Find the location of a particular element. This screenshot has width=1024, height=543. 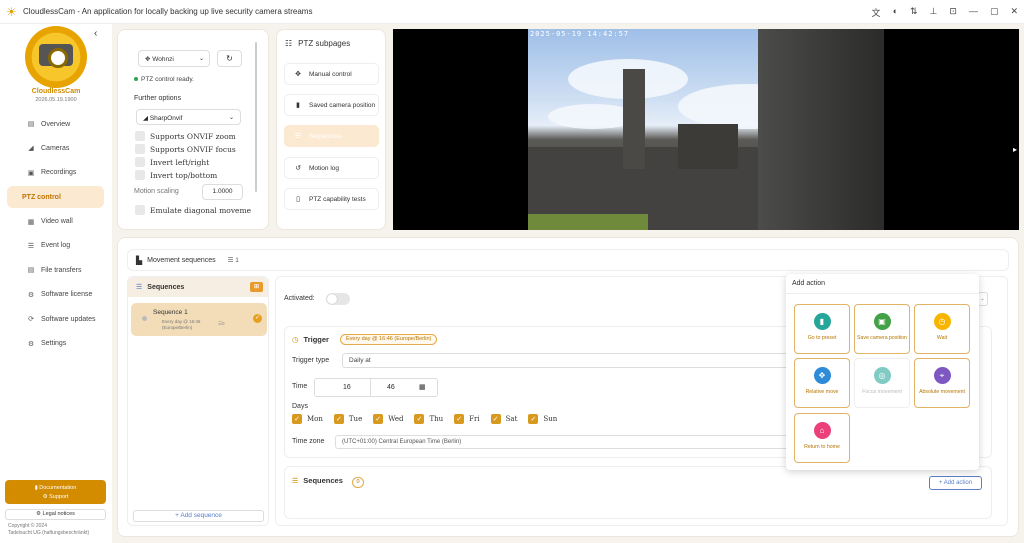

settings-icon: ⚙ is located at coordinates (31, 344).